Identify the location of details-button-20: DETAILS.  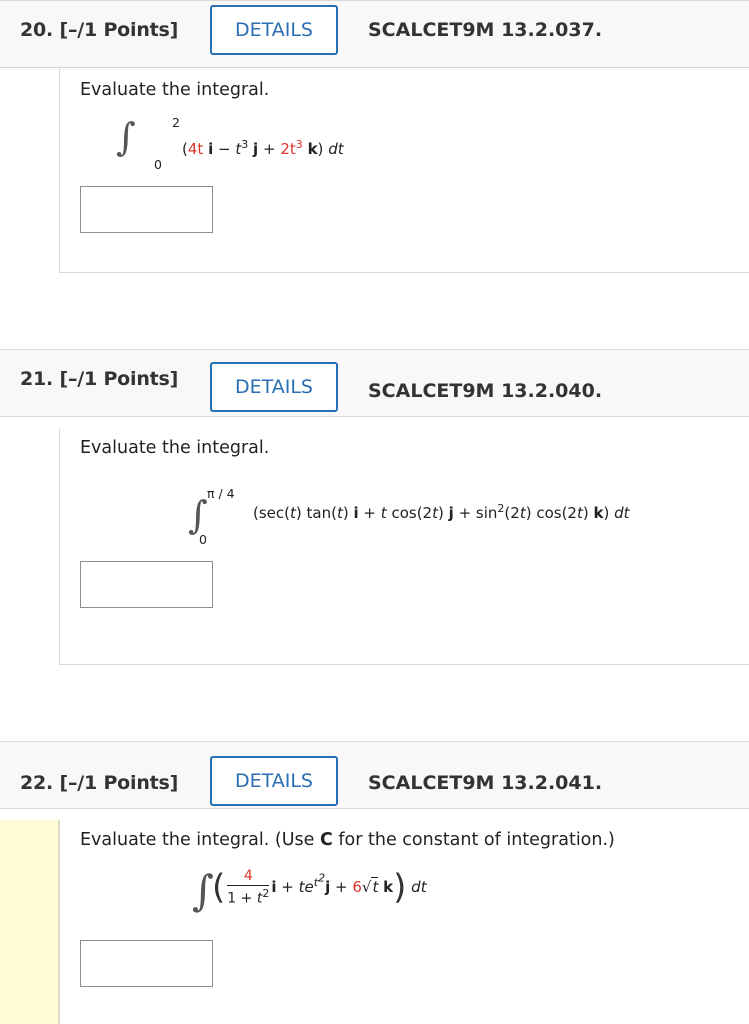
(274, 30).